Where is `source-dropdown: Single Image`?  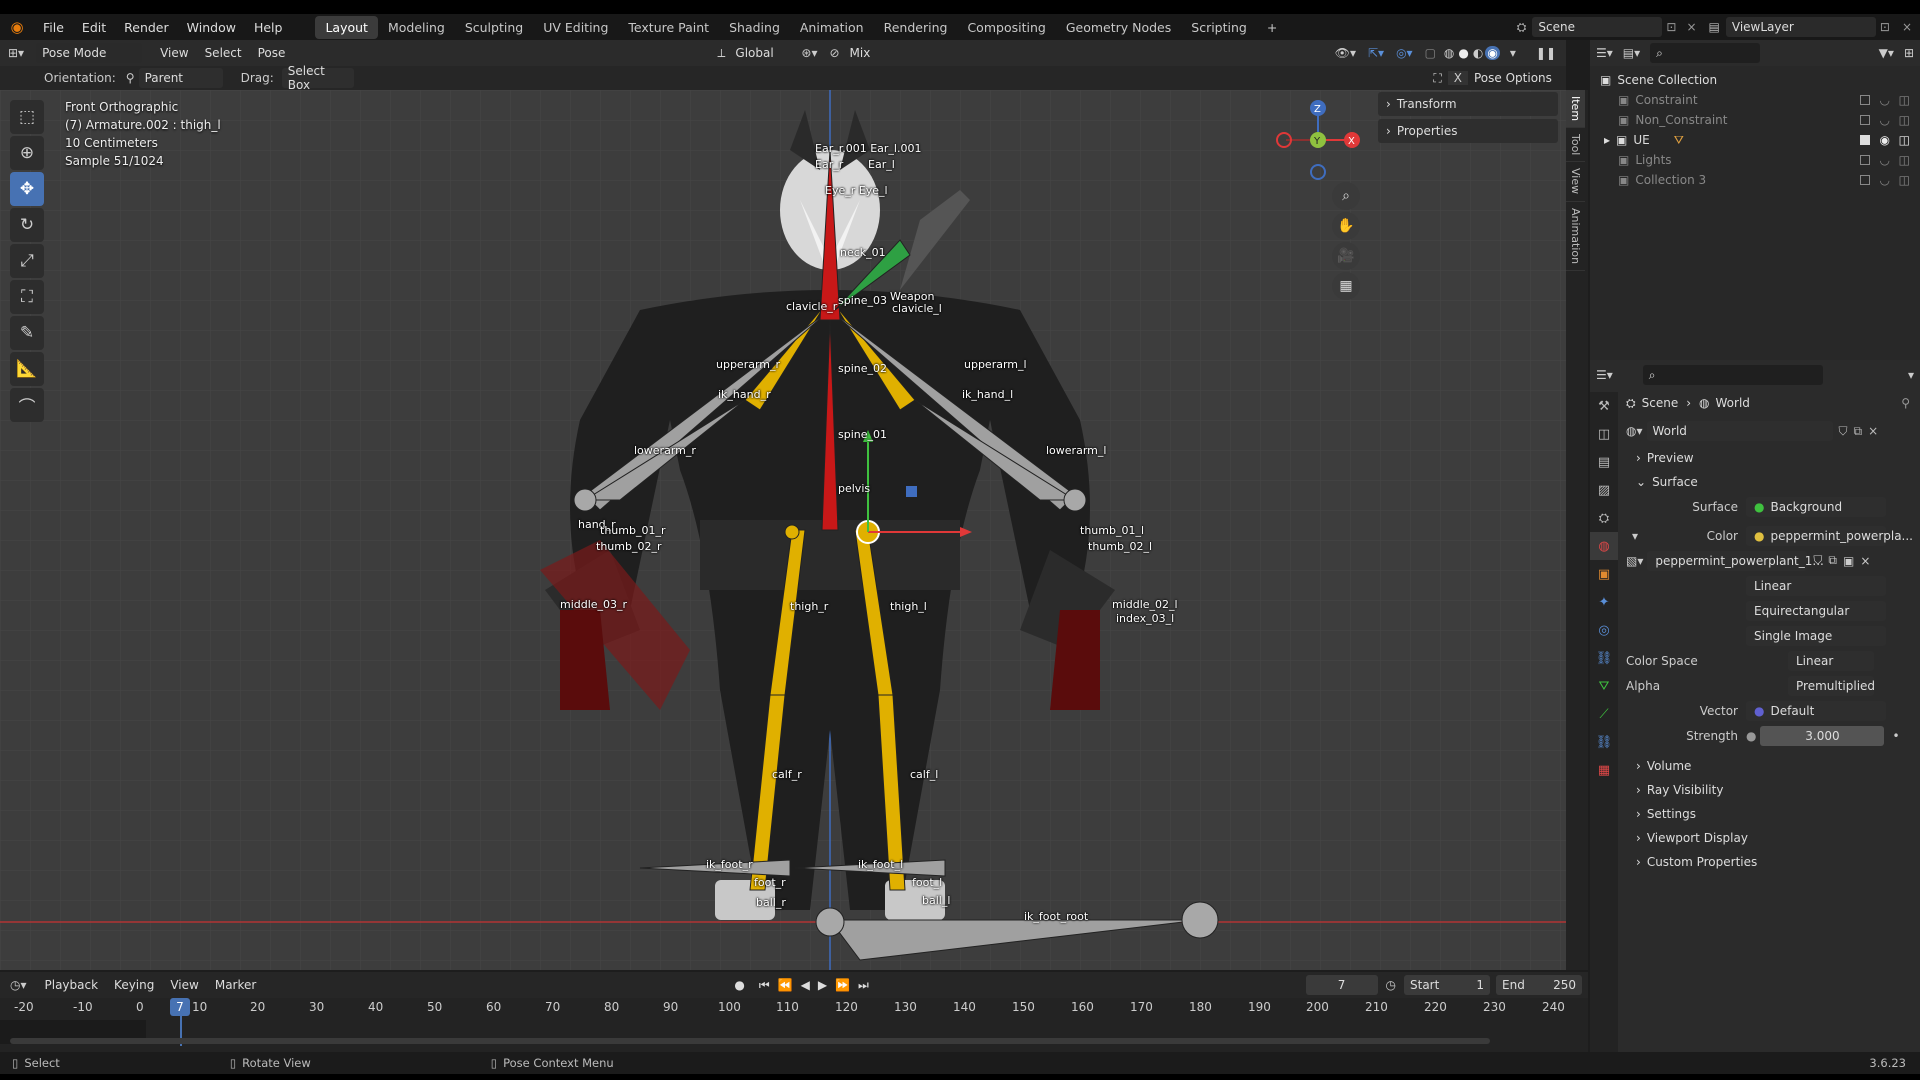 source-dropdown: Single Image is located at coordinates (1816, 635).